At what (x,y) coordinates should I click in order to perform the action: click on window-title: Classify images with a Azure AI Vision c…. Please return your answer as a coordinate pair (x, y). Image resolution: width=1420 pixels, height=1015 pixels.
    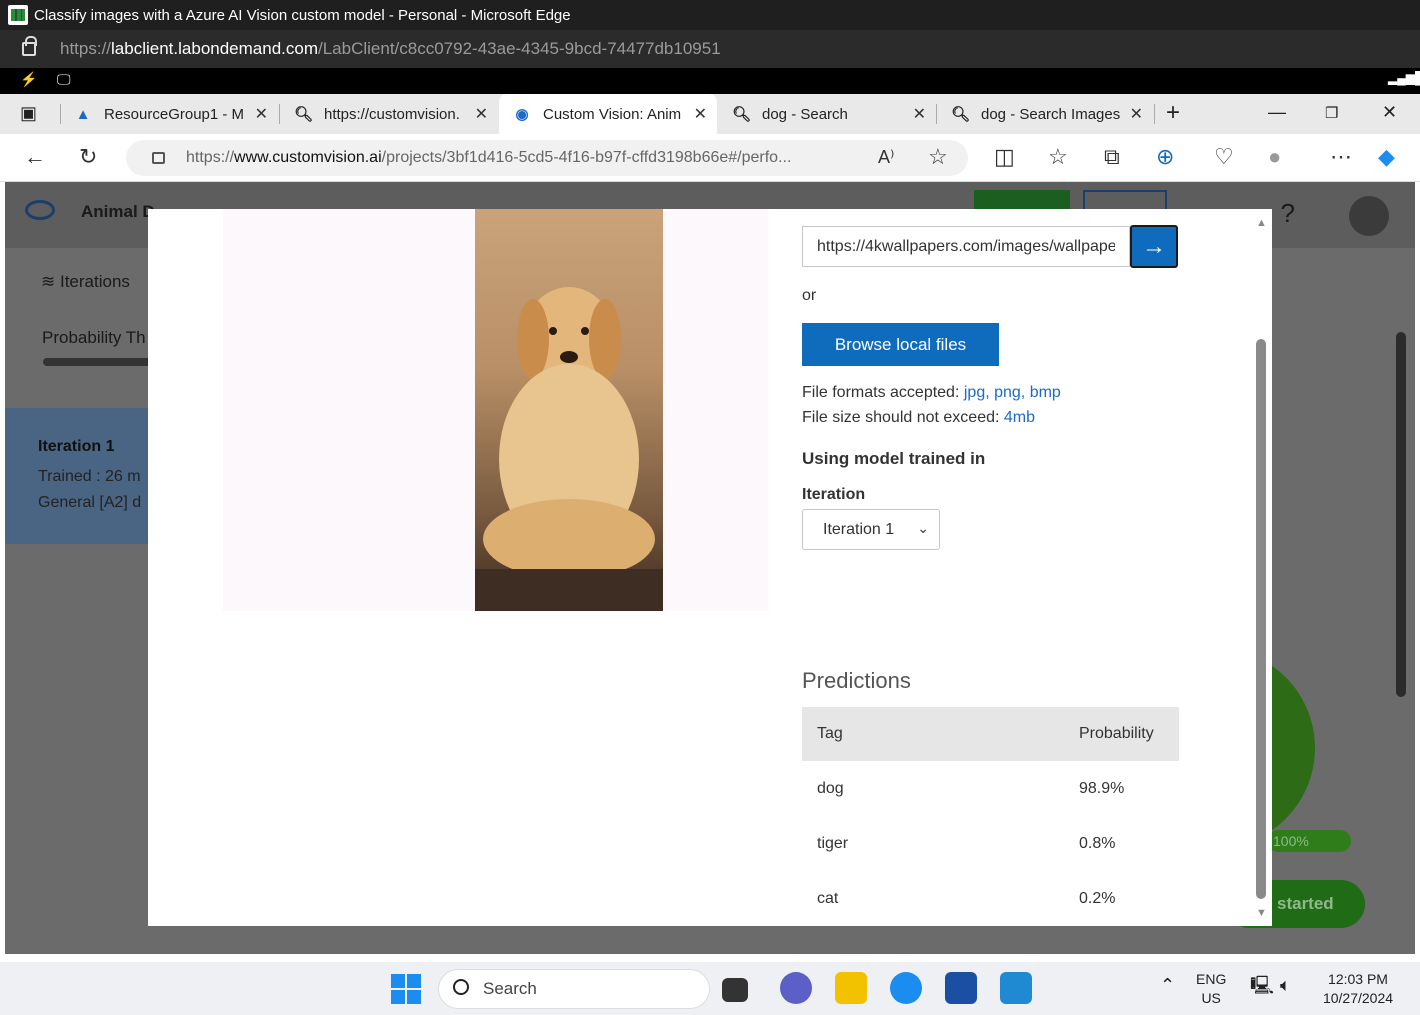
    Looking at the image, I should click on (302, 15).